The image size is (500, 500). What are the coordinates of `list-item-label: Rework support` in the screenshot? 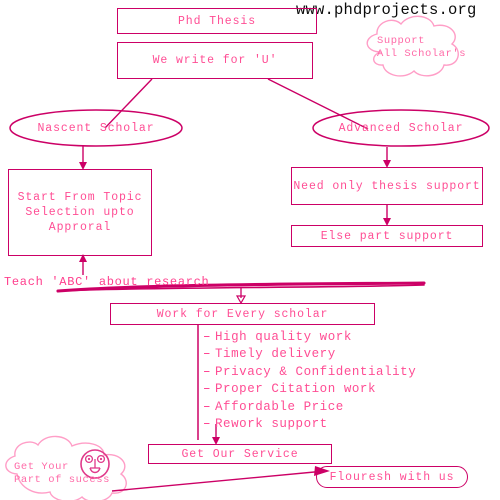 It's located at (271, 424).